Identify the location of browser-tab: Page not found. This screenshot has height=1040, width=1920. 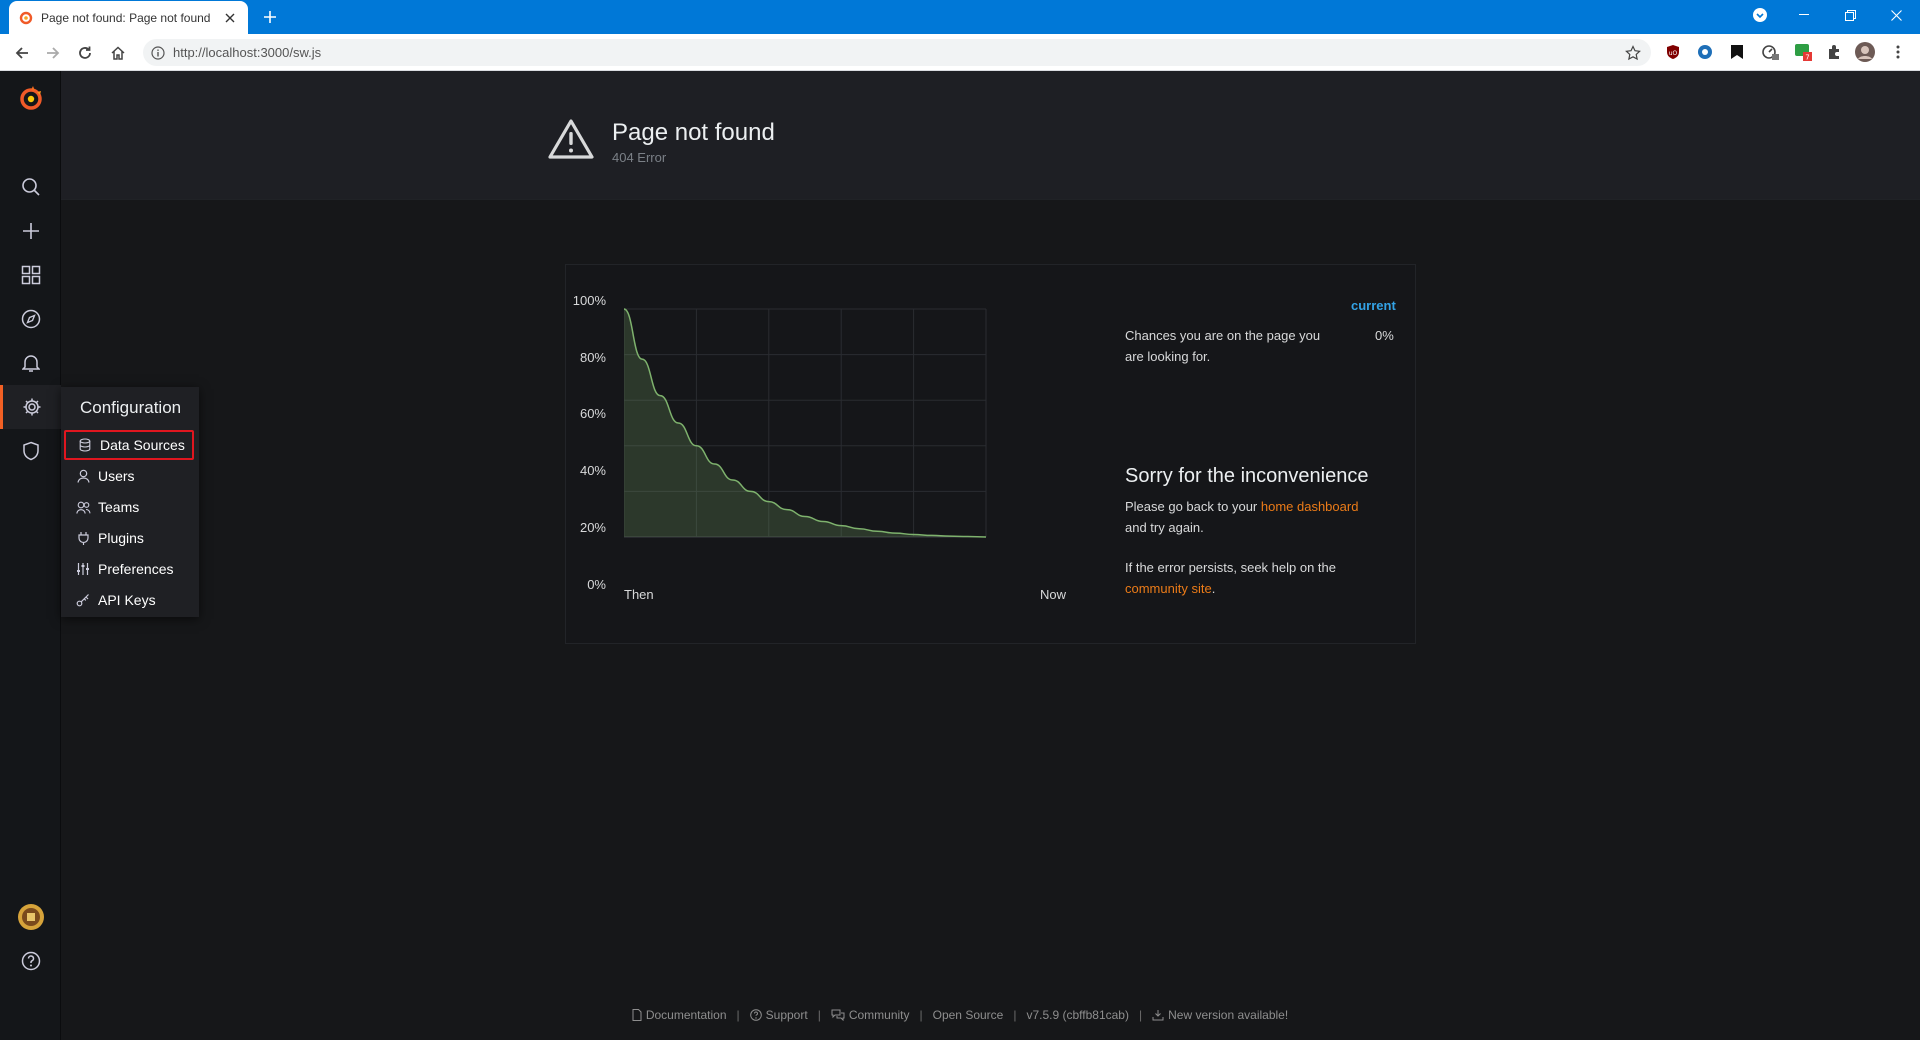
(128, 17).